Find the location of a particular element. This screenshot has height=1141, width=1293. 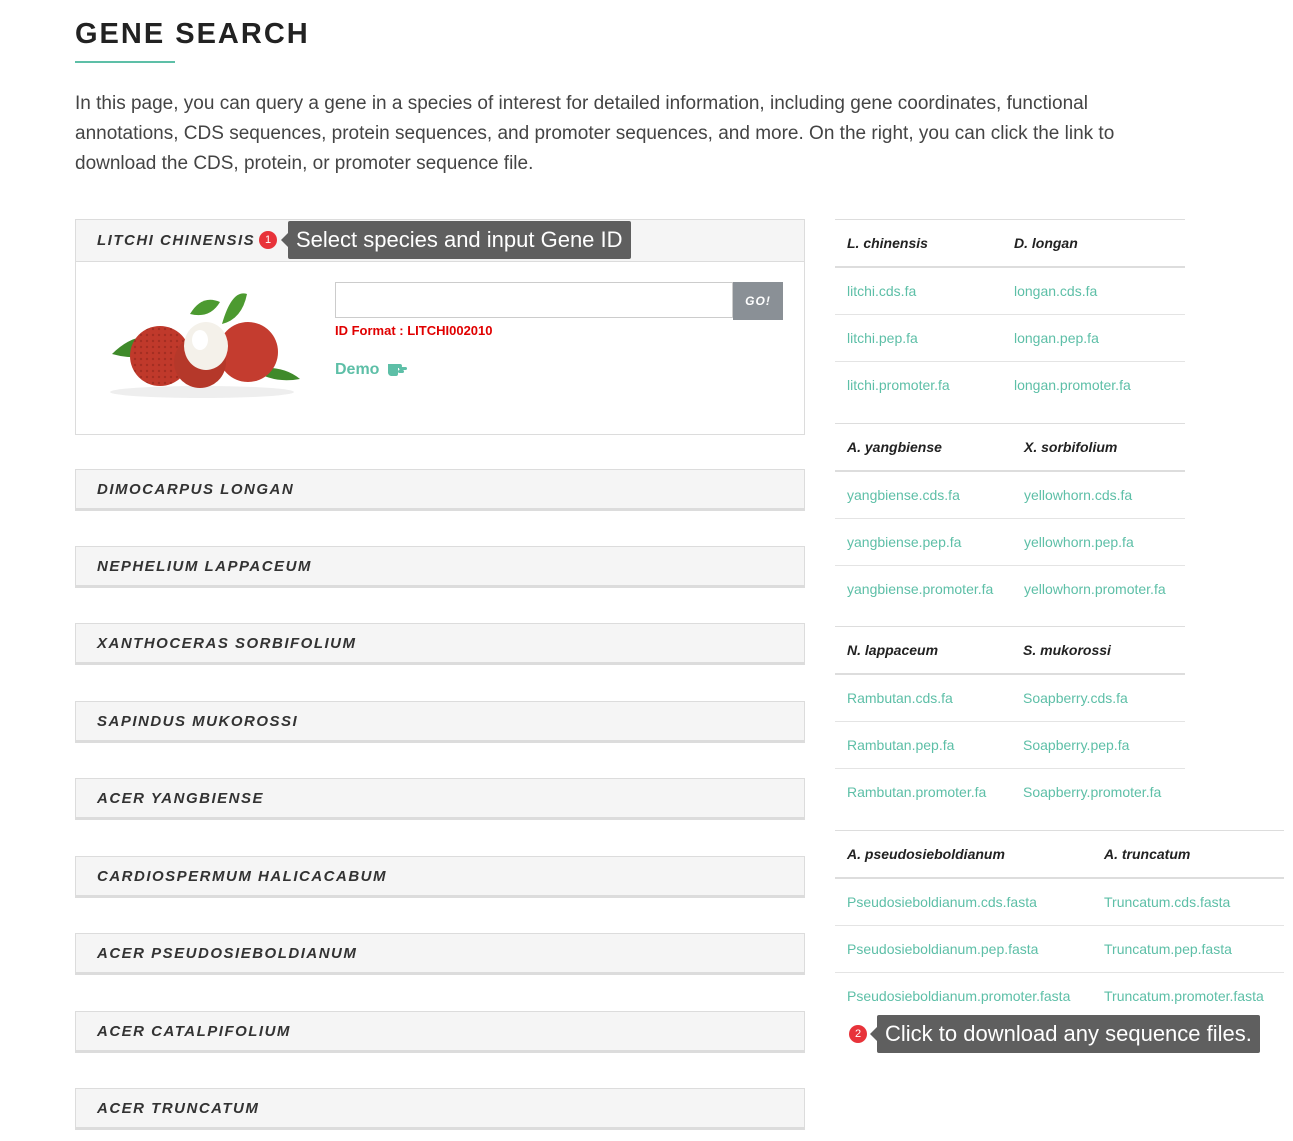

species-column-header: X. sorbifolium is located at coordinates (1098, 447).